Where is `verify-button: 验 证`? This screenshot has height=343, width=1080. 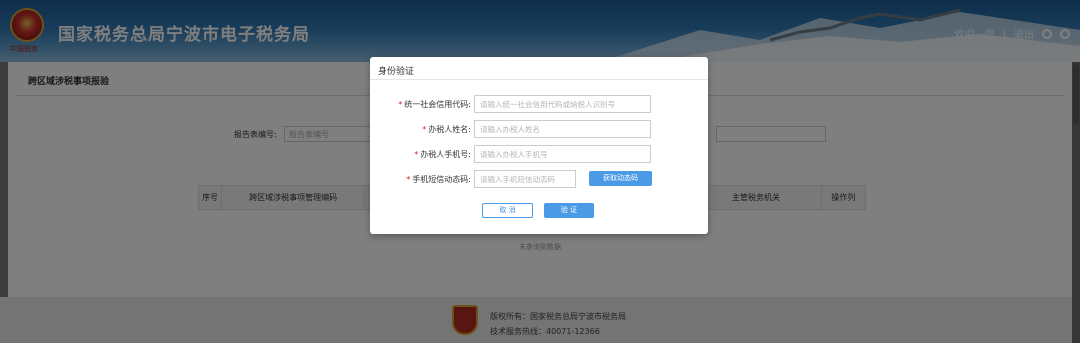 verify-button: 验 证 is located at coordinates (569, 210).